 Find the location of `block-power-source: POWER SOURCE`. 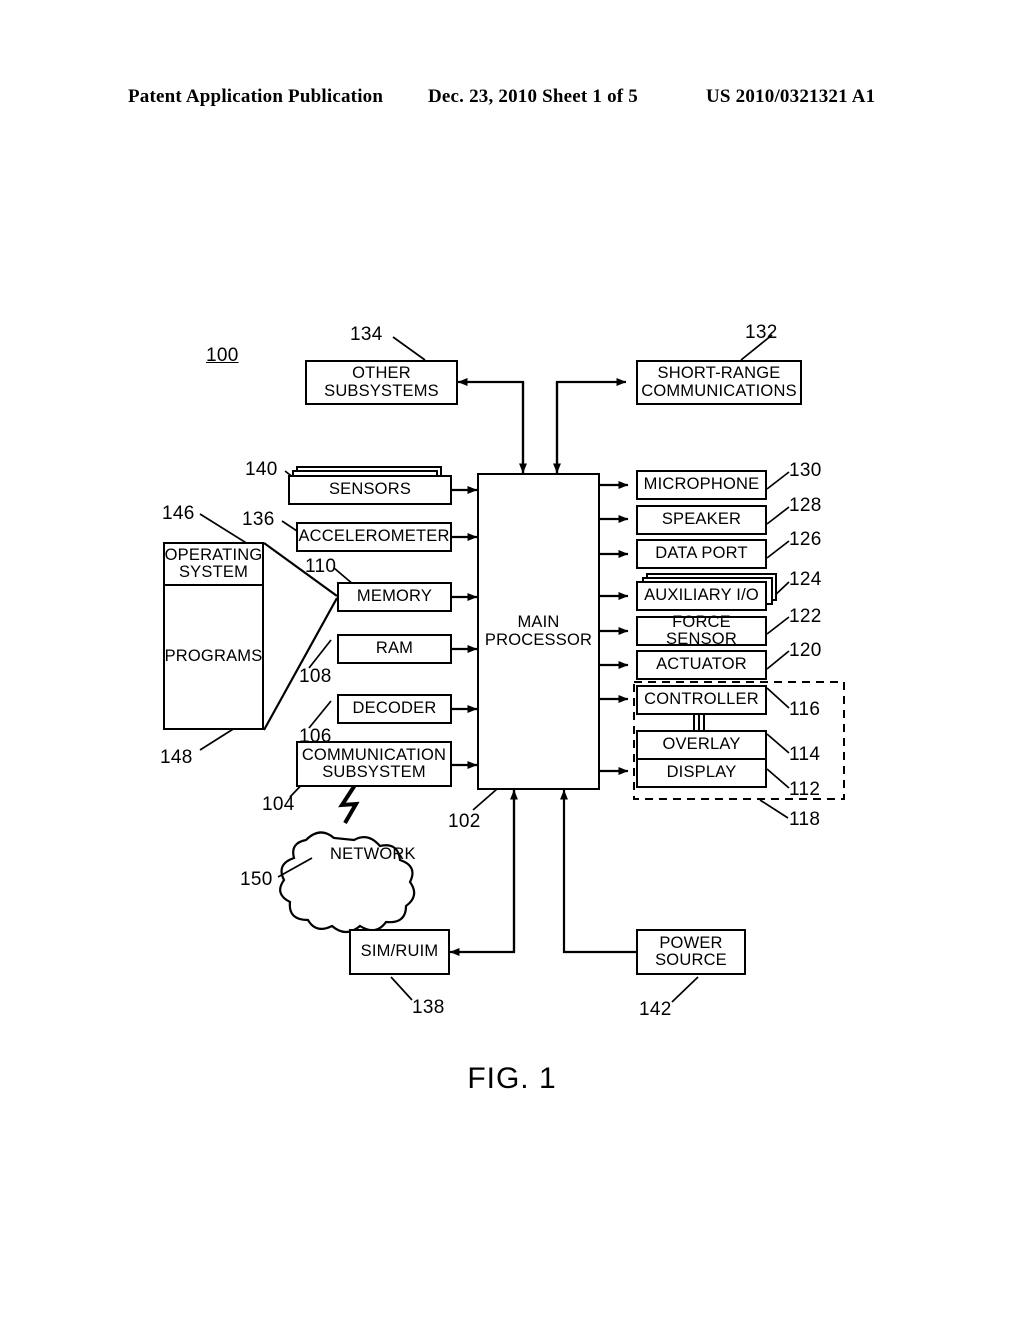

block-power-source: POWER SOURCE is located at coordinates (691, 952).